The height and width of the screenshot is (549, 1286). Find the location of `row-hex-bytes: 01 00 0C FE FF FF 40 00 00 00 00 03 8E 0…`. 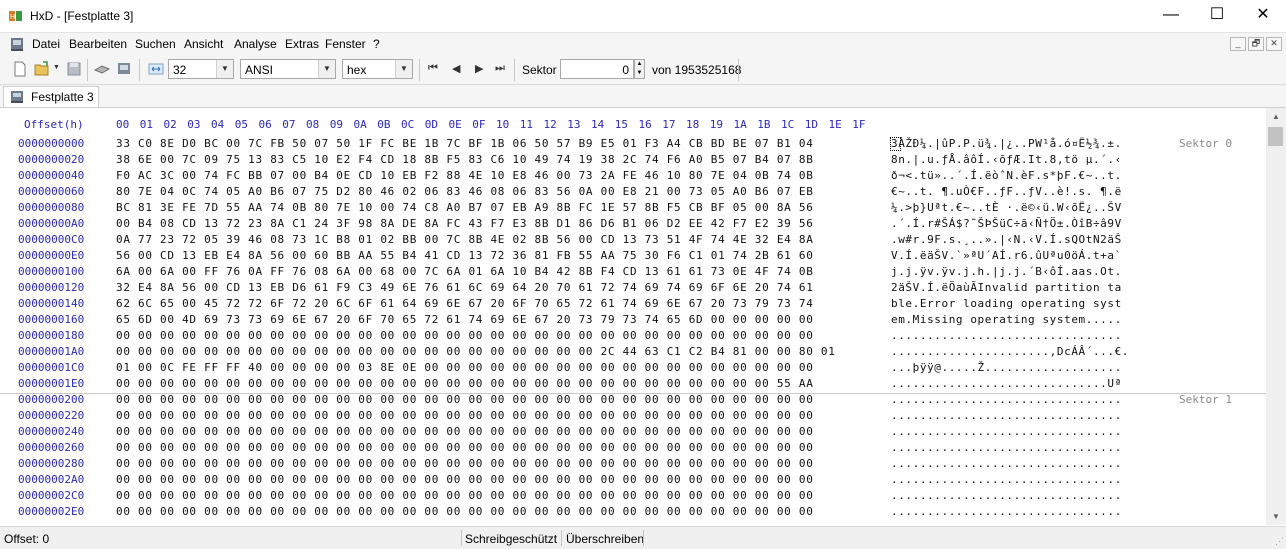

row-hex-bytes: 01 00 0C FE FF FF 40 00 00 00 00 03 8E 0… is located at coordinates (465, 367).